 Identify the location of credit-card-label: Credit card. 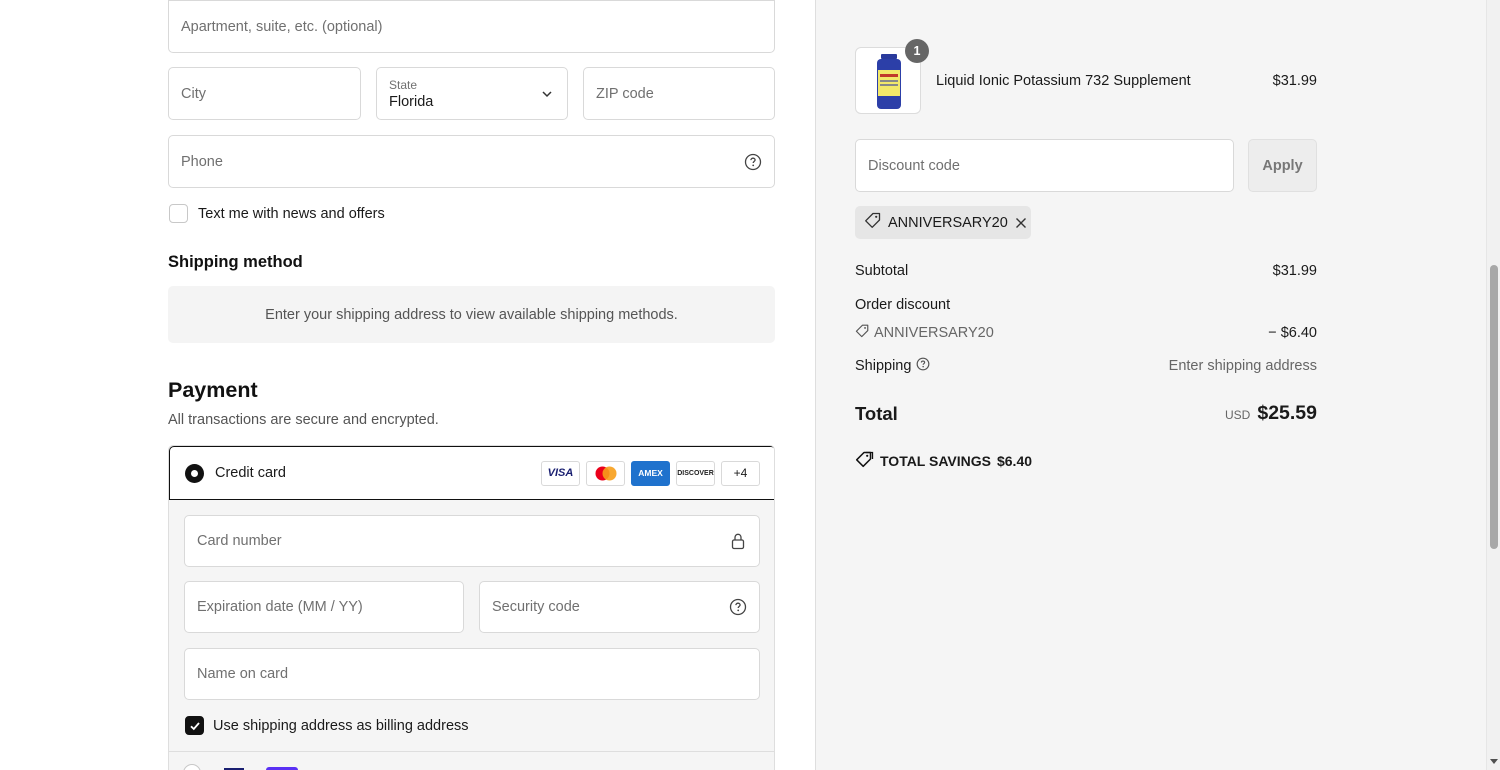
(250, 473).